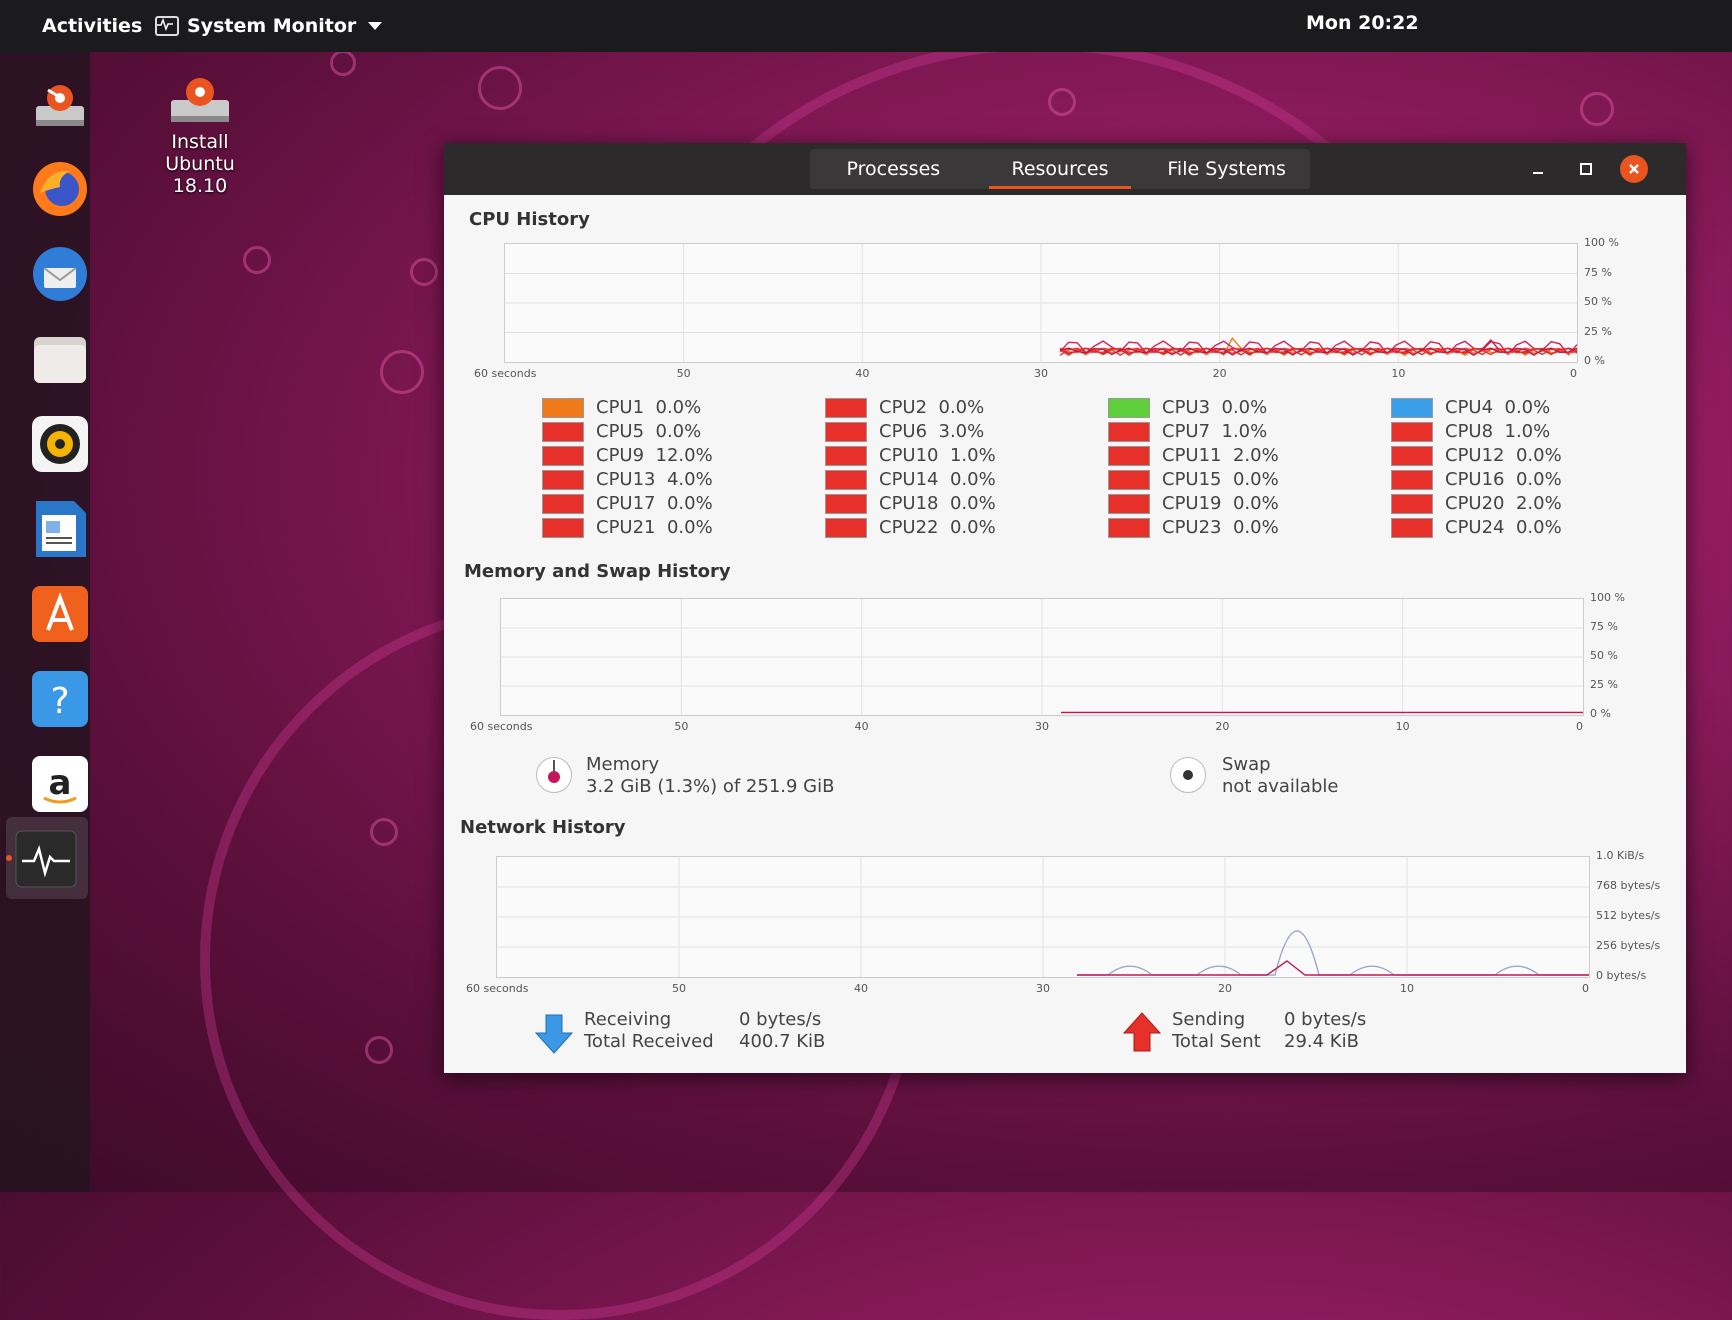 Image resolution: width=1732 pixels, height=1320 pixels. I want to click on cpu-legend-item: CPU22 0.0%, so click(910, 527).